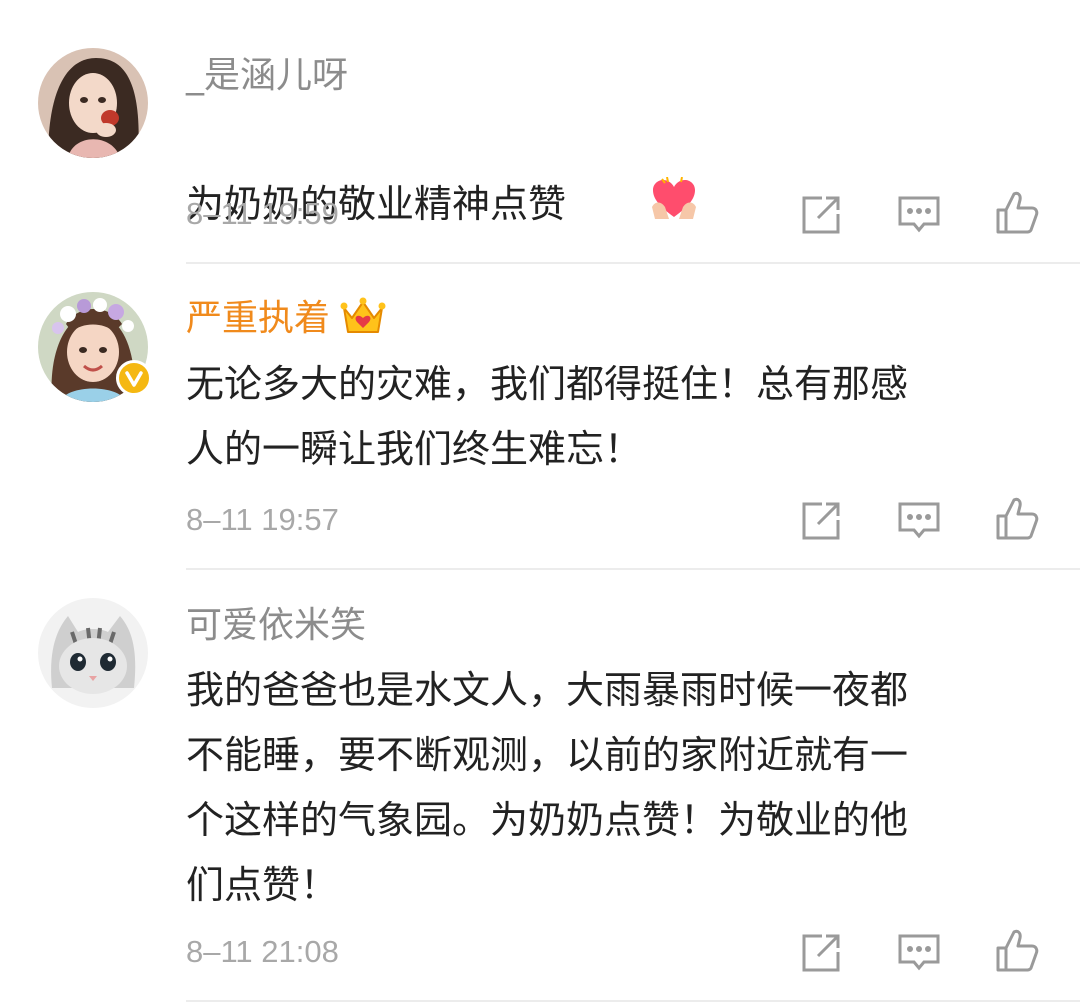  I want to click on username: _是涵儿呀, so click(267, 76).